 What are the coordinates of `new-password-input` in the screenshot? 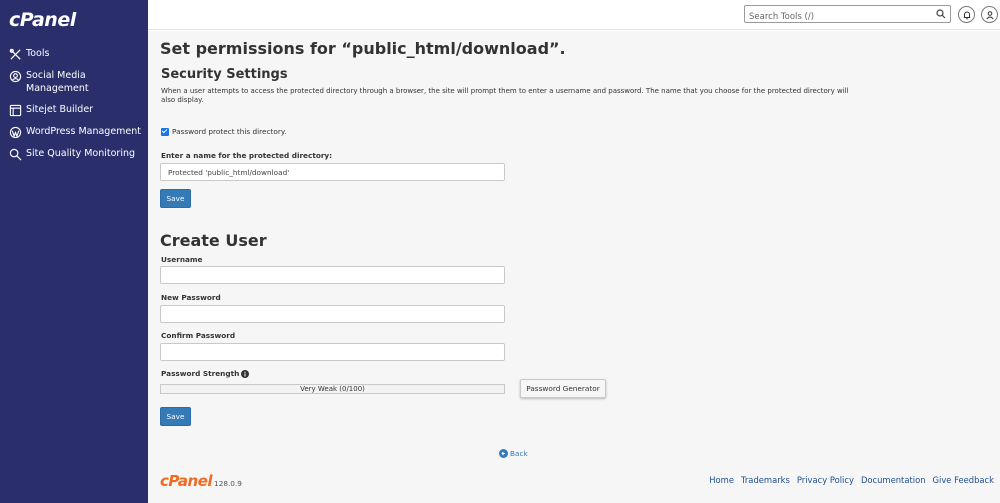 It's located at (332, 314).